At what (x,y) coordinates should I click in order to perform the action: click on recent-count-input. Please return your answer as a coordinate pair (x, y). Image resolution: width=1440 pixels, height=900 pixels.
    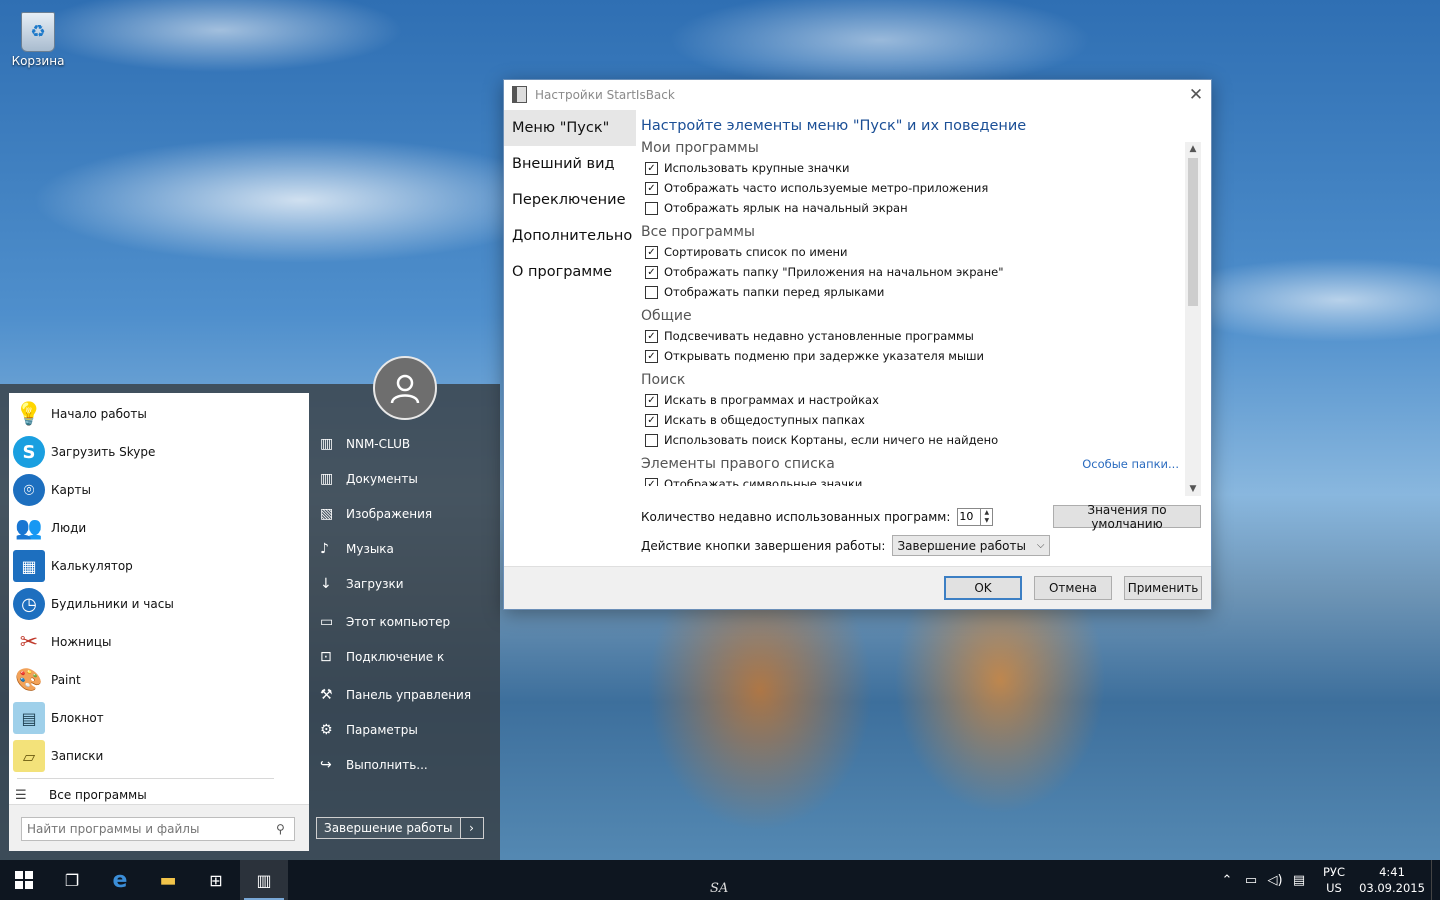
    Looking at the image, I should click on (969, 516).